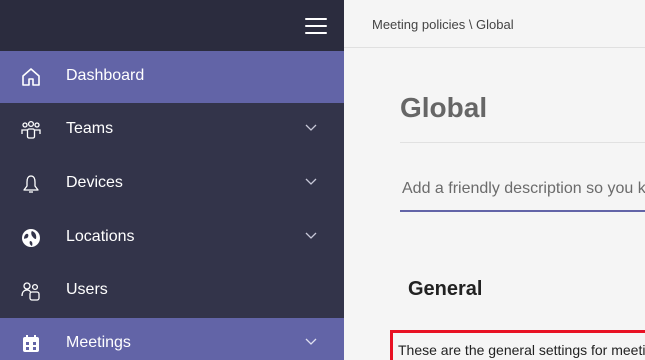 The image size is (645, 360). I want to click on sidebar-item-devices: Devices, so click(172, 184).